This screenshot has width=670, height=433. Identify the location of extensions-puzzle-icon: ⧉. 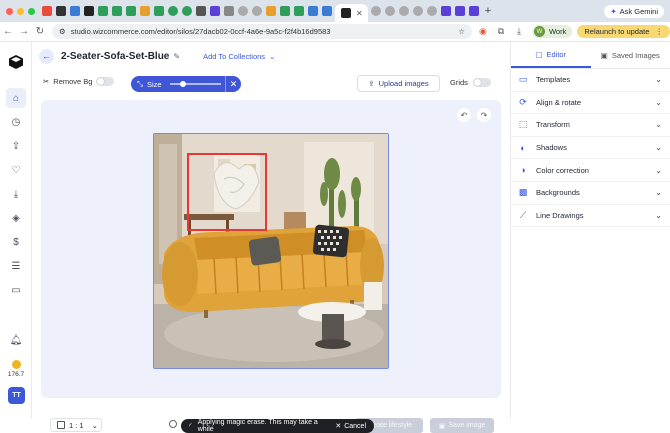
(501, 31).